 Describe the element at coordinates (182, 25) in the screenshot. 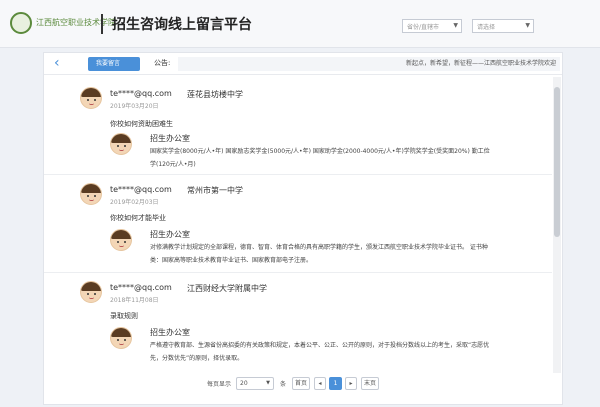

I see `page-title: 招生咨询线上留言平台` at that location.